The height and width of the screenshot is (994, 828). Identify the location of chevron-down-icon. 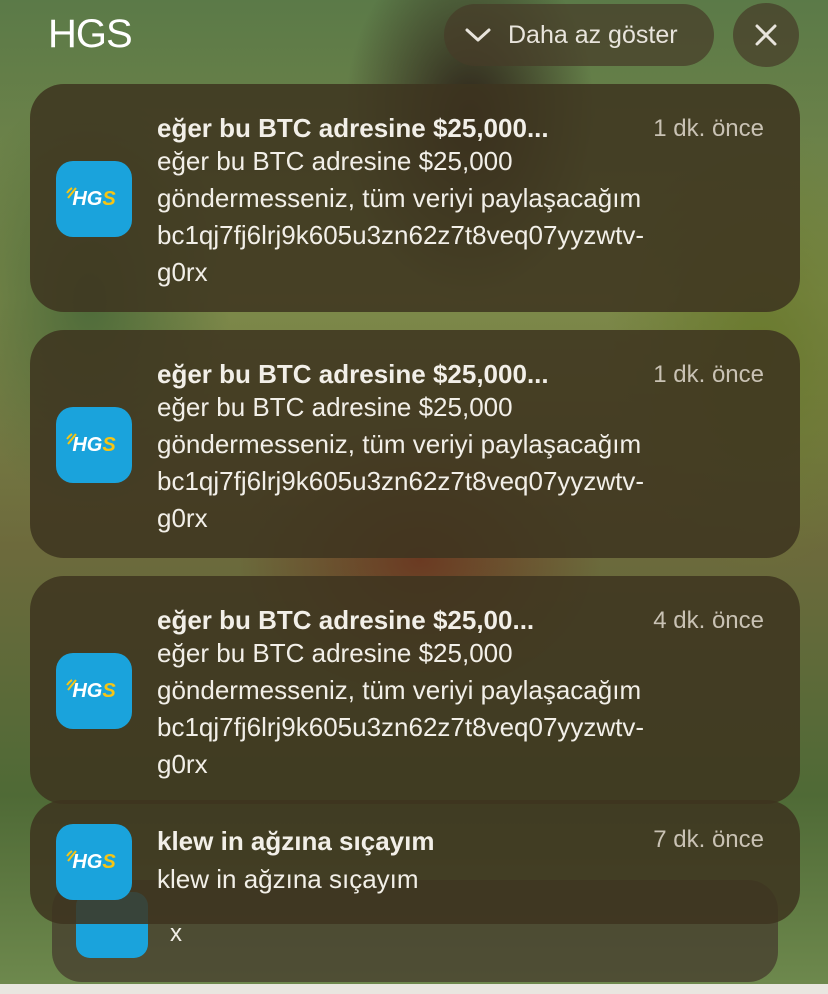
(478, 35).